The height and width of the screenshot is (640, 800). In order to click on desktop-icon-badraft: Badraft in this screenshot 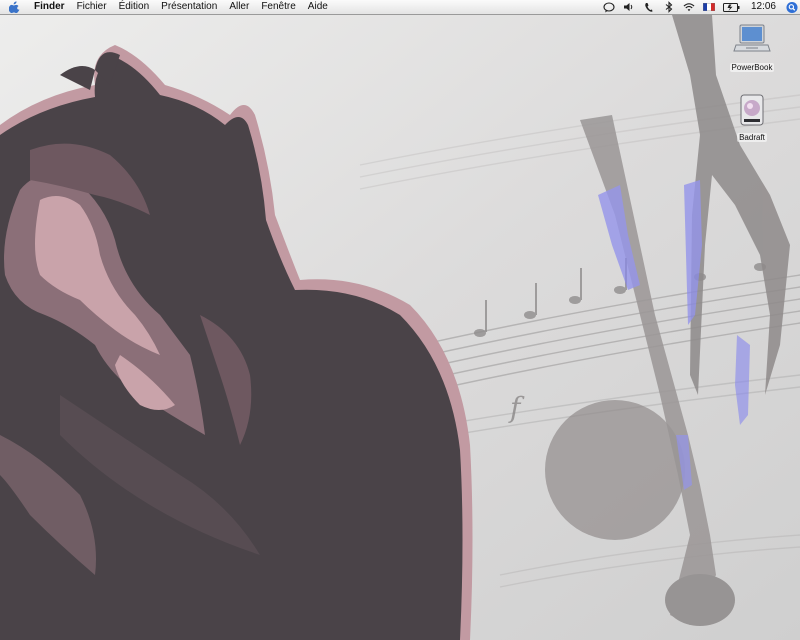, I will do `click(752, 116)`.